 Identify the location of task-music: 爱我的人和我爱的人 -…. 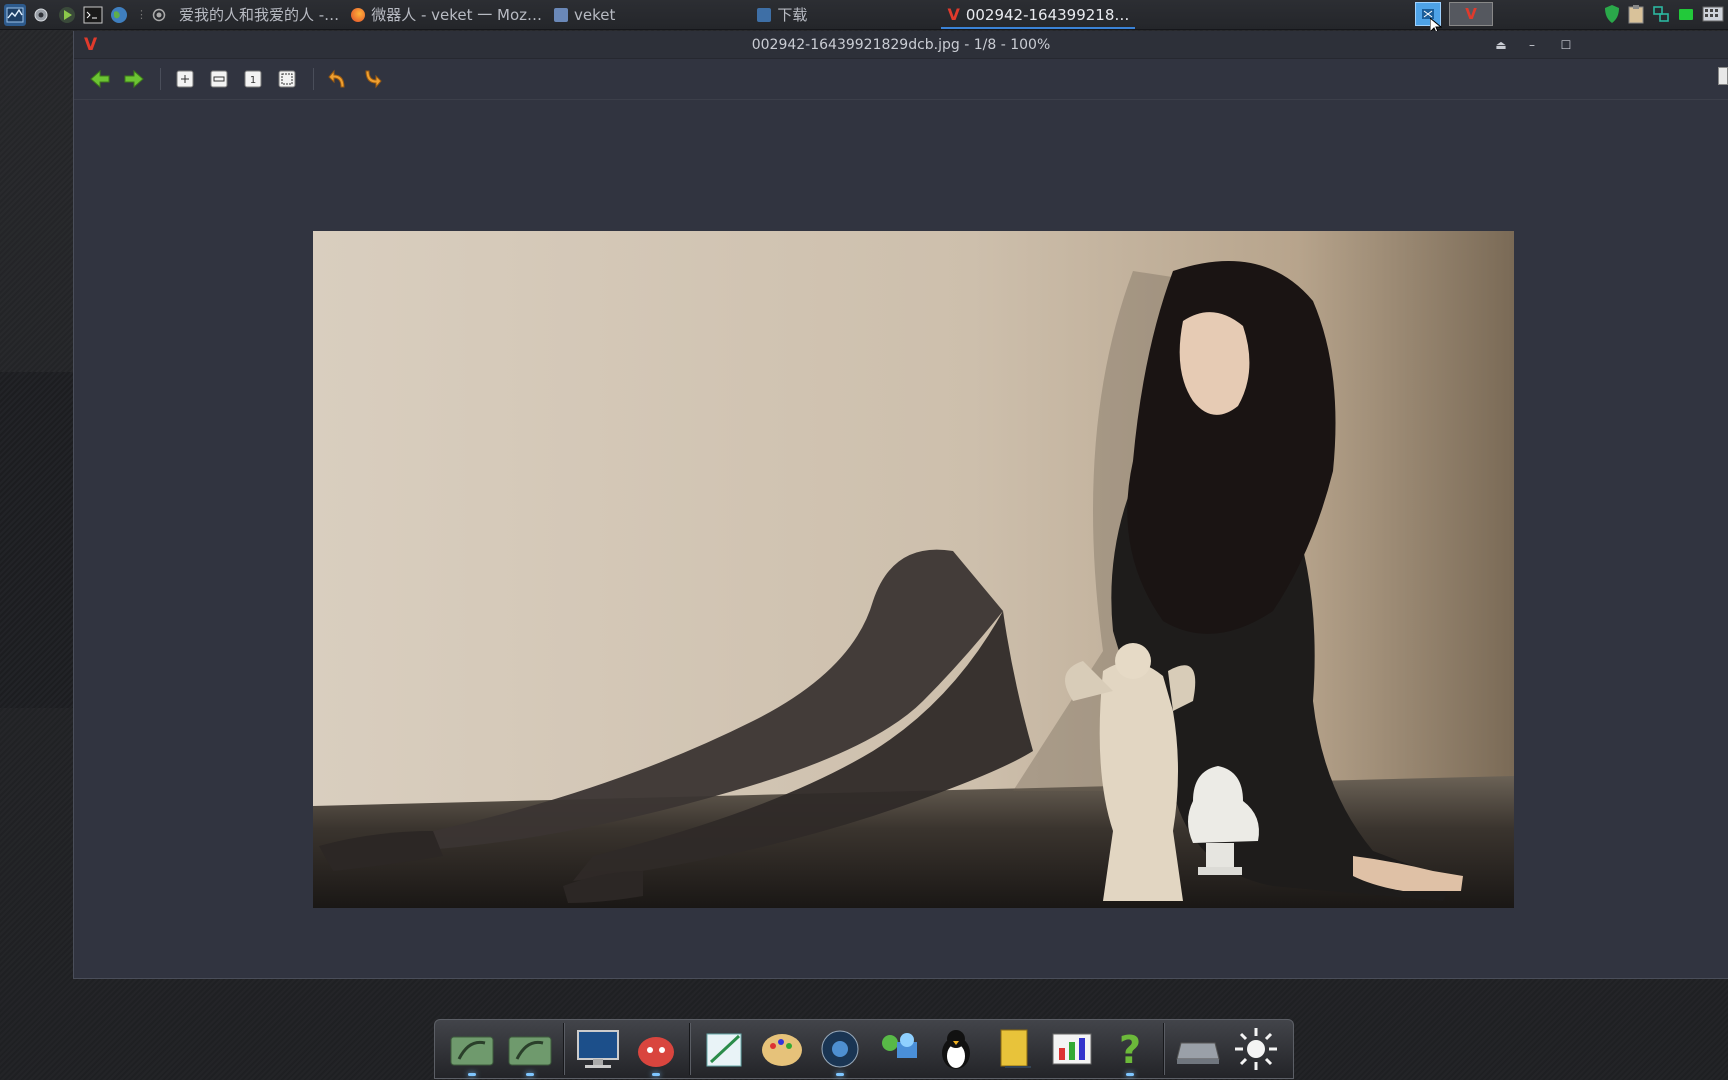
(259, 15).